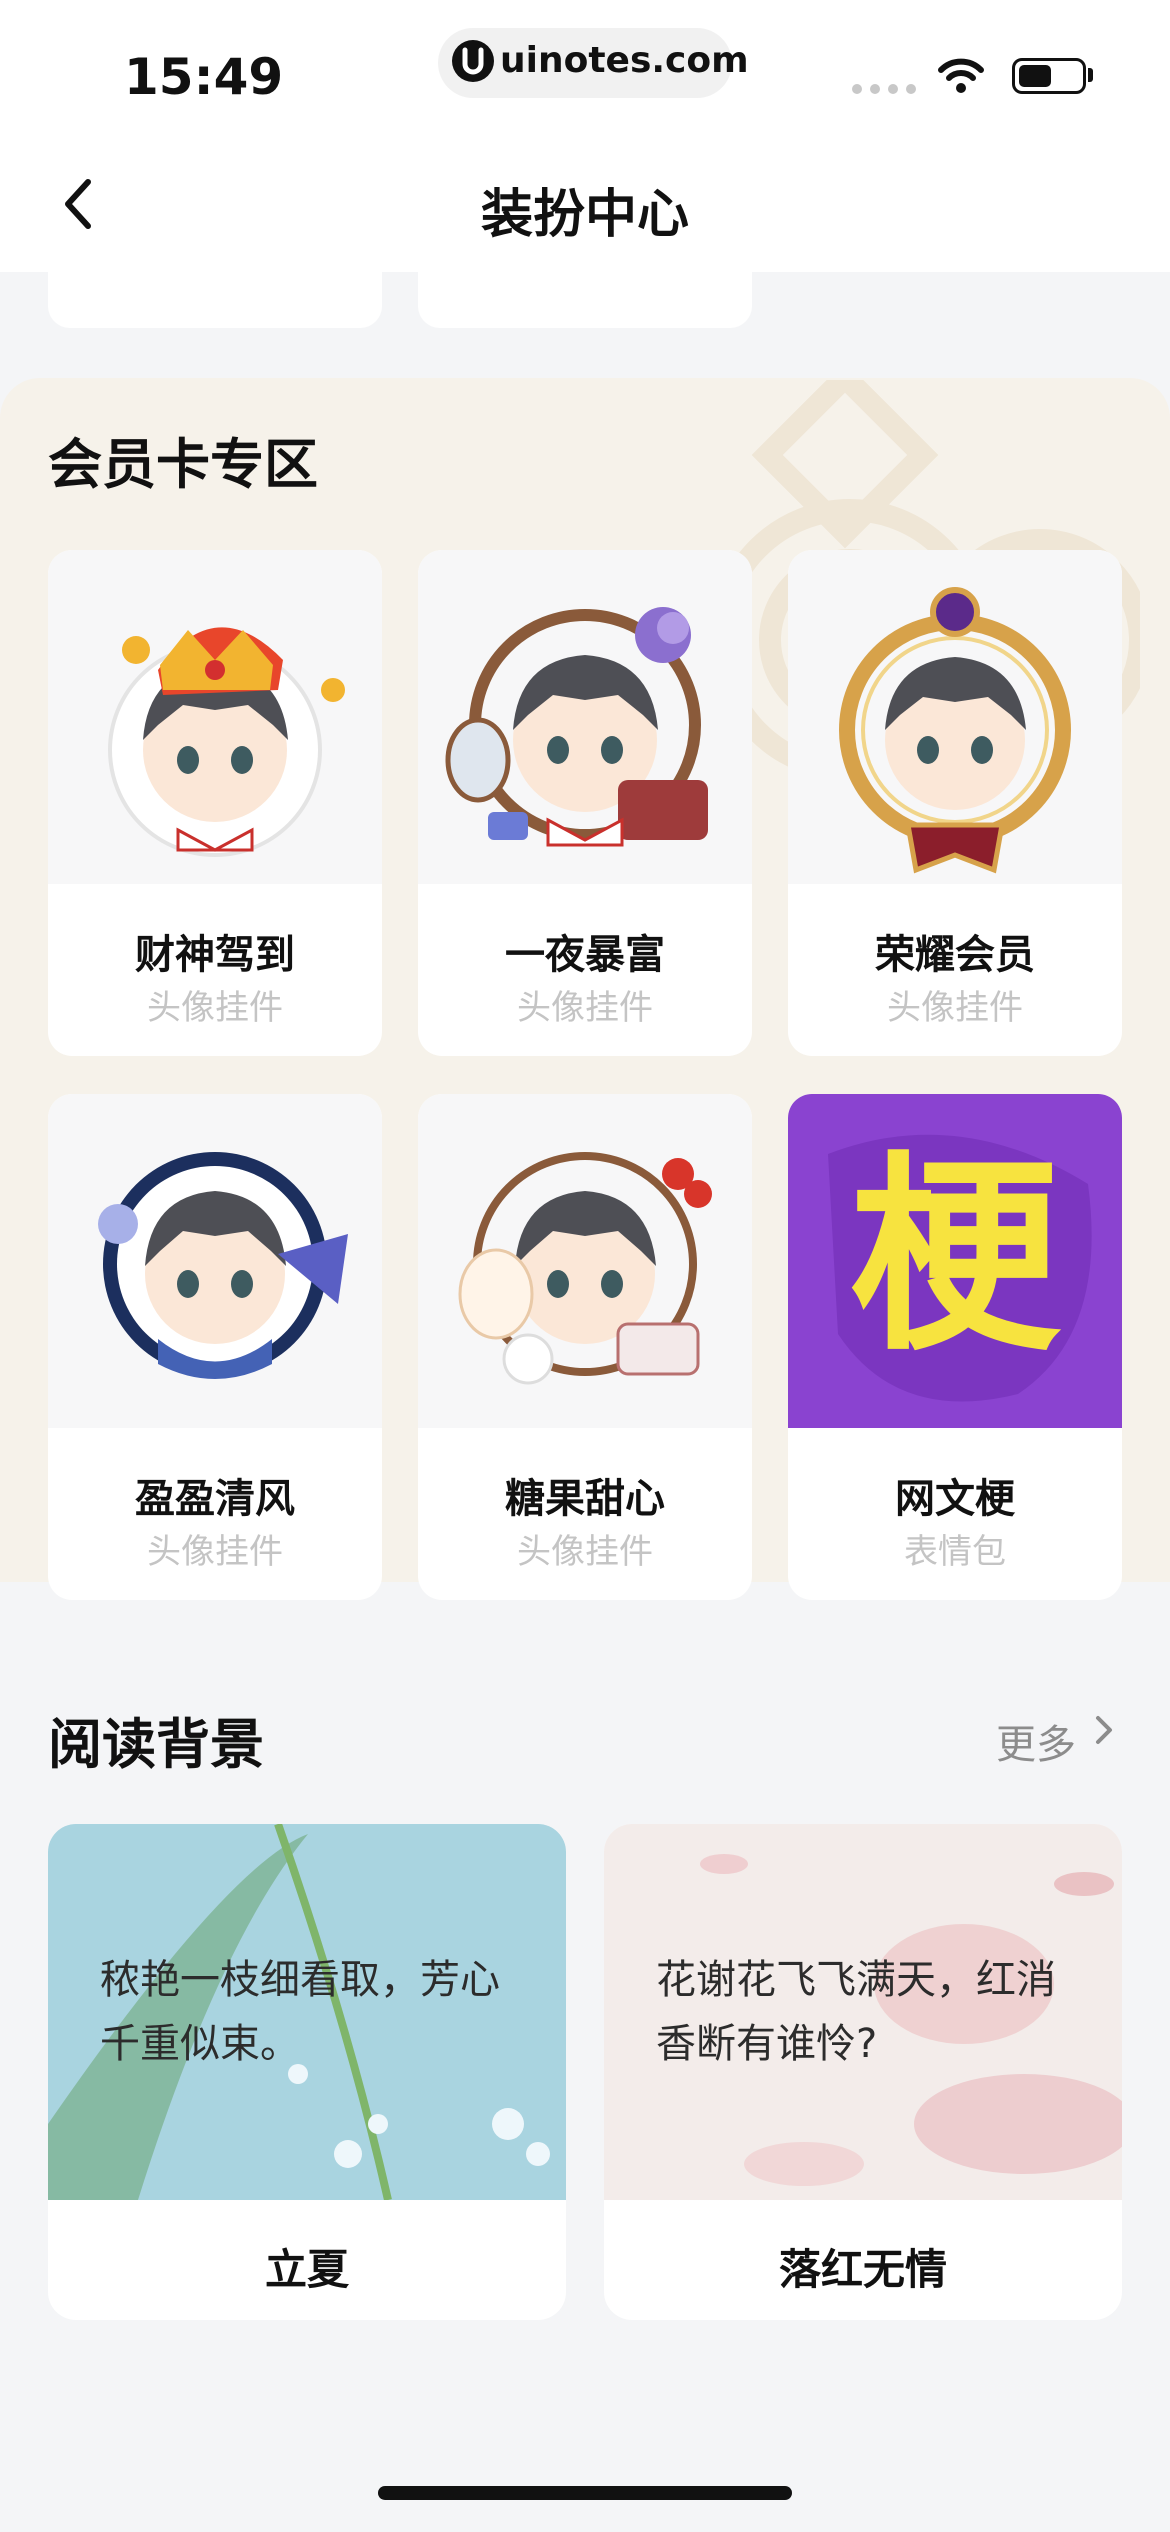  What do you see at coordinates (954, 1256) in the screenshot?
I see `sticker-glyph: 梗` at bounding box center [954, 1256].